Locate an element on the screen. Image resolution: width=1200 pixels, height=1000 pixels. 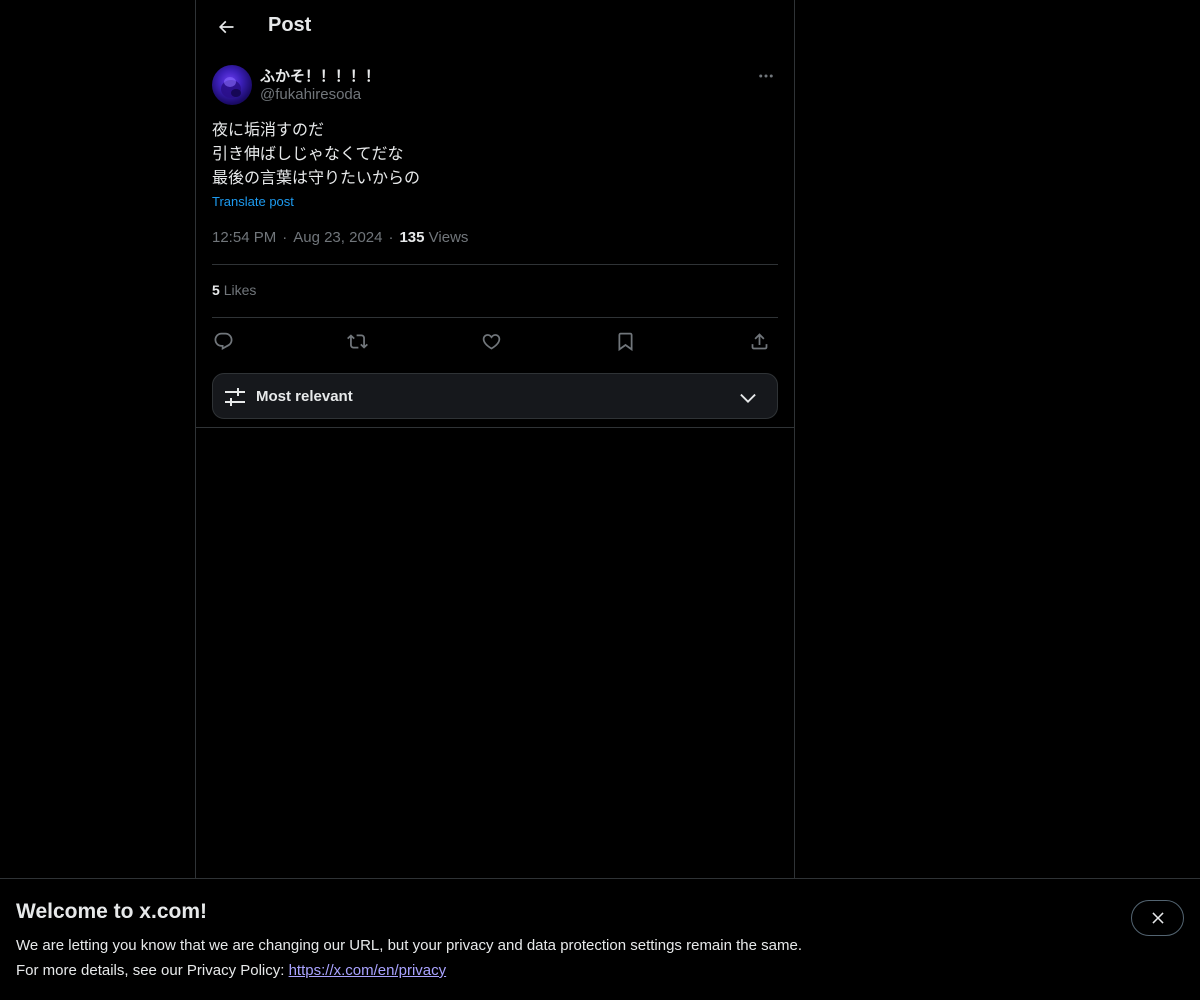
post-time: 12:54 PM is located at coordinates (244, 237).